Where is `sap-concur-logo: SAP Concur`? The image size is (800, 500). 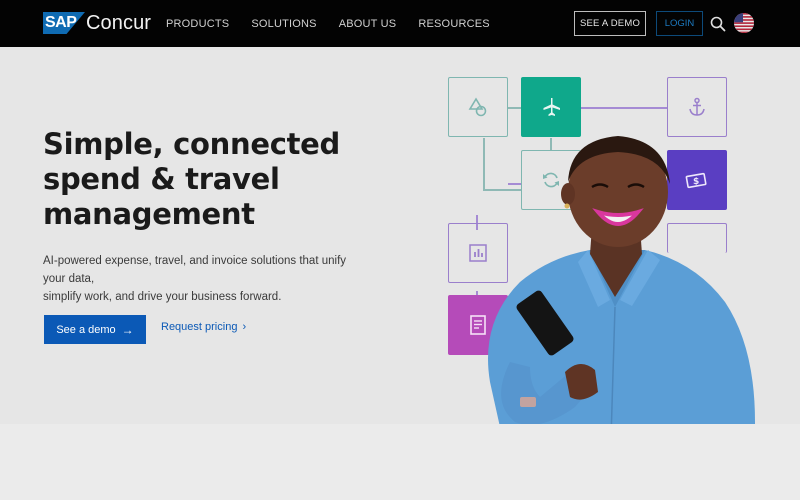
sap-concur-logo: SAP Concur is located at coordinates (97, 23).